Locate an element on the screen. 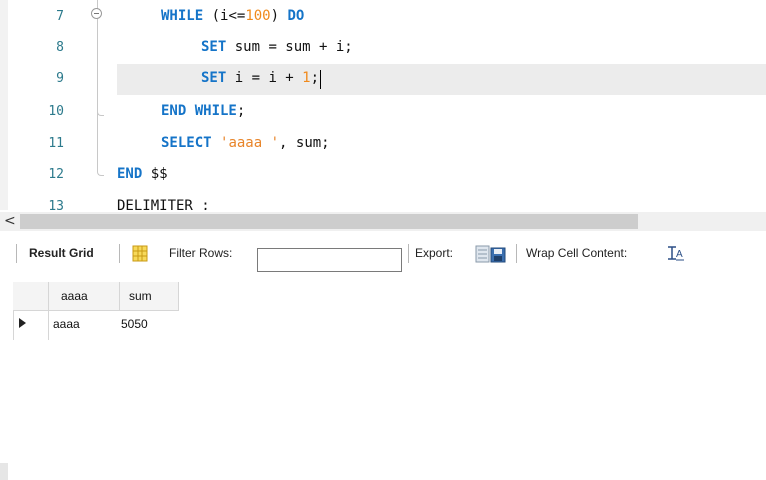 The height and width of the screenshot is (480, 766). scroll-left-icon: < is located at coordinates (10, 221).